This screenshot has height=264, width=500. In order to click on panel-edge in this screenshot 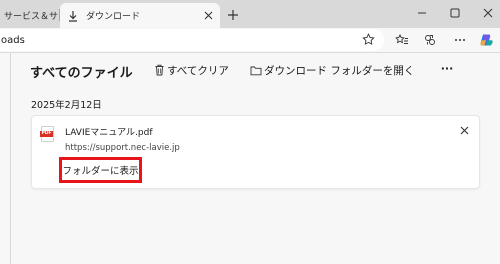, I will do `click(10, 158)`.